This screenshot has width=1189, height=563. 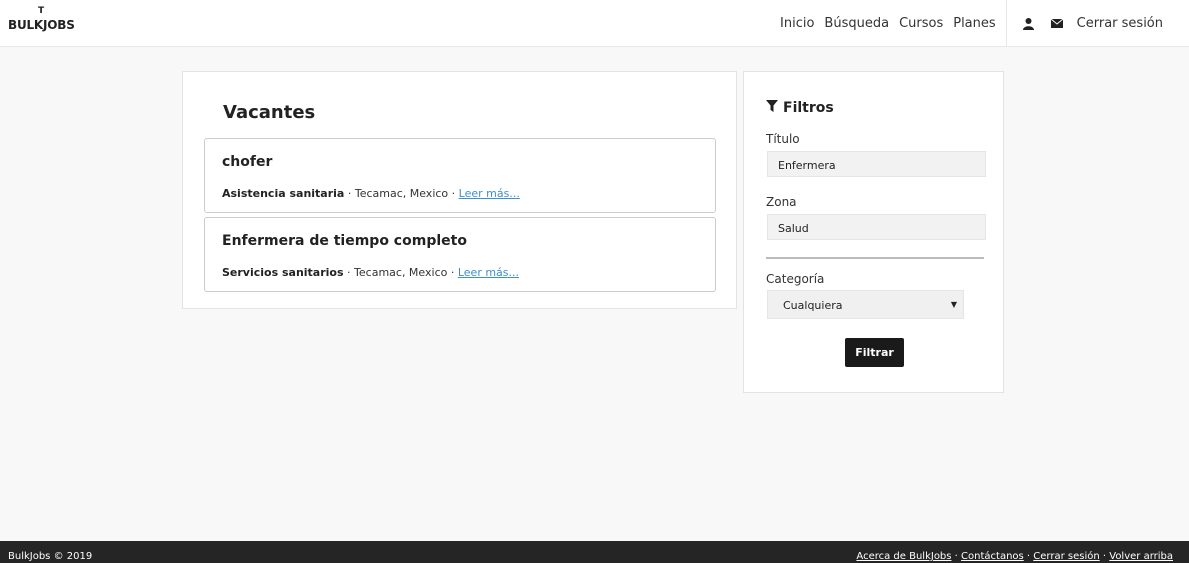 What do you see at coordinates (800, 108) in the screenshot?
I see `filtros-heading: Filtros` at bounding box center [800, 108].